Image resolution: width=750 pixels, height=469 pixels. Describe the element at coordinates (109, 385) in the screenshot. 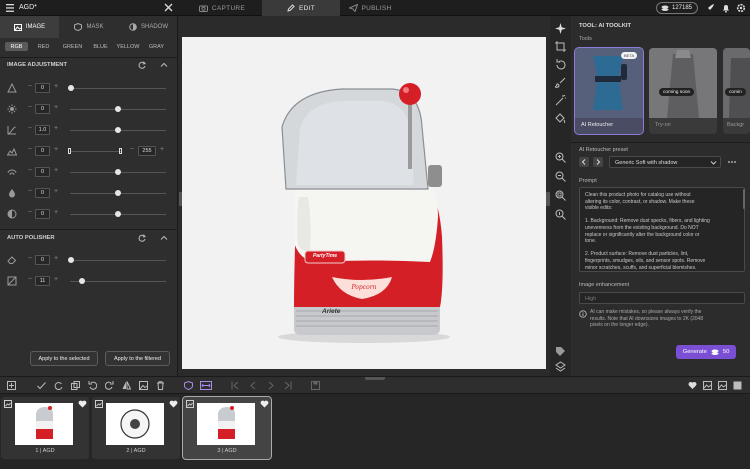

I see `rotate-right-icon` at that location.